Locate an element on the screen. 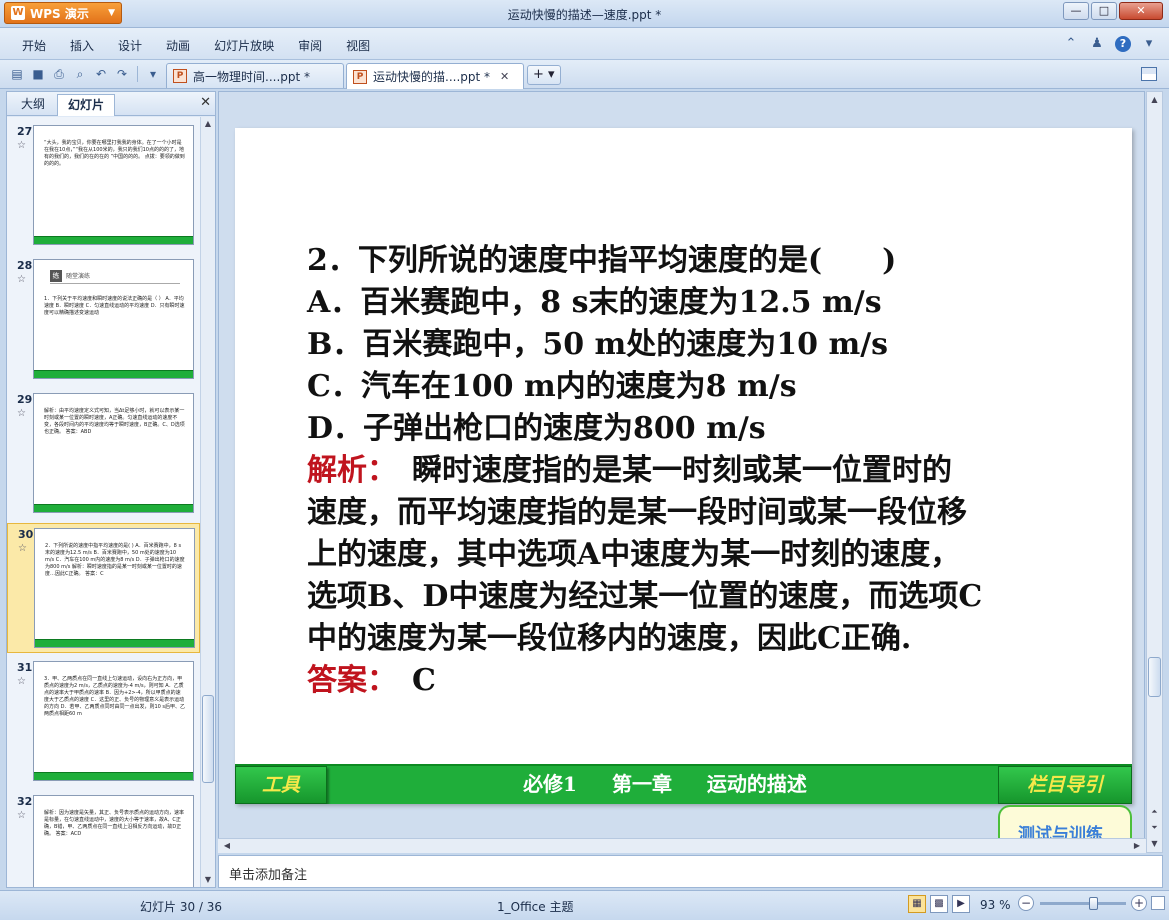  maximize-button: □ is located at coordinates (1104, 11).